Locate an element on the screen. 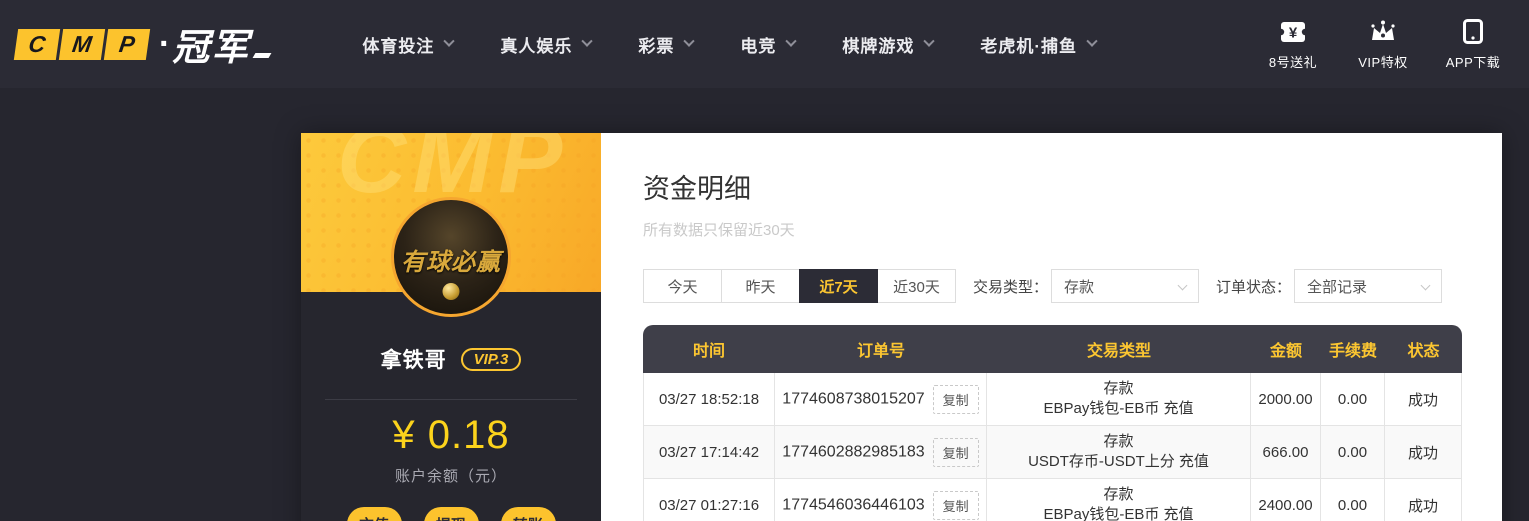  crown-icon is located at coordinates (1383, 32).